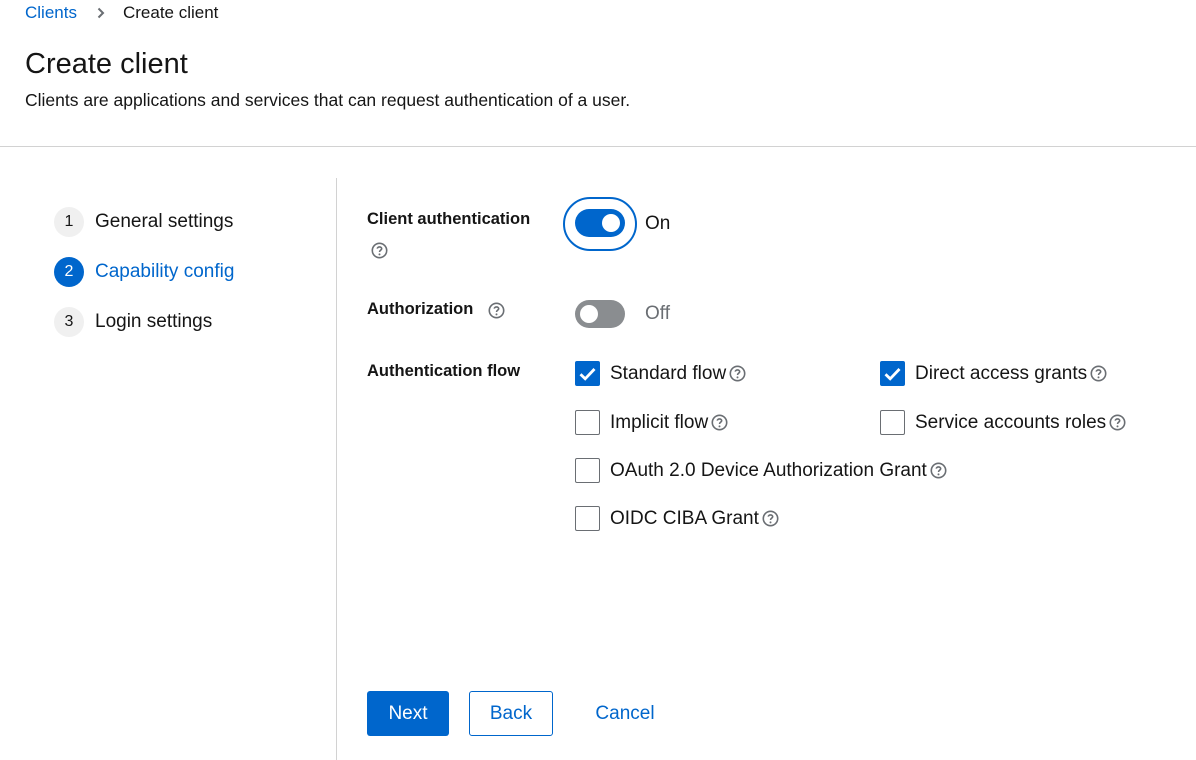 This screenshot has width=1196, height=760. Describe the element at coordinates (657, 313) in the screenshot. I see `authorization-state: Off` at that location.